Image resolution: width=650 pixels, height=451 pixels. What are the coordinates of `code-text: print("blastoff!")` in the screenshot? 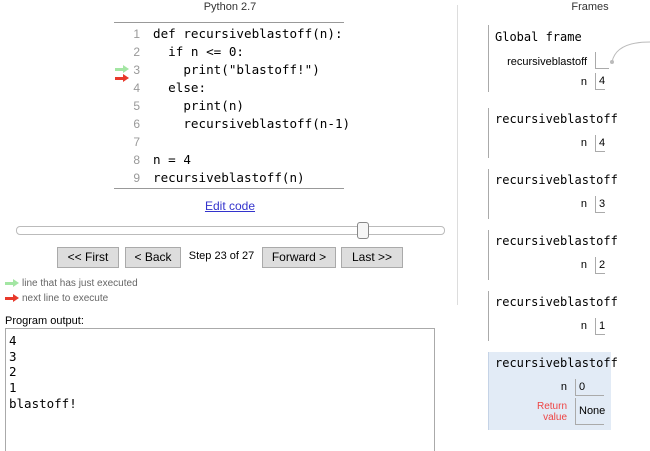 It's located at (236, 69).